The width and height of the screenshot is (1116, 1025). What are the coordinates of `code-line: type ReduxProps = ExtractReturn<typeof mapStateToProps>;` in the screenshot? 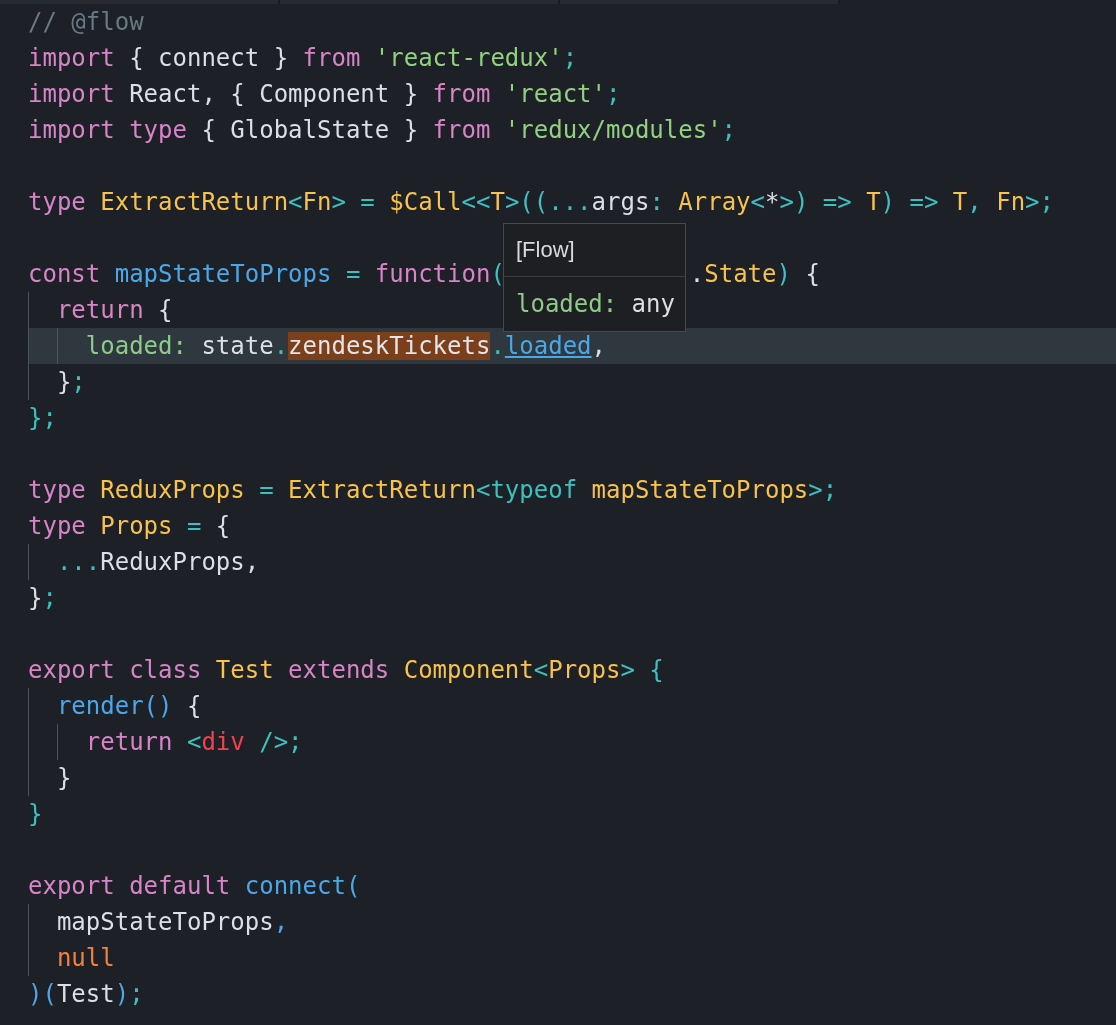 It's located at (433, 490).